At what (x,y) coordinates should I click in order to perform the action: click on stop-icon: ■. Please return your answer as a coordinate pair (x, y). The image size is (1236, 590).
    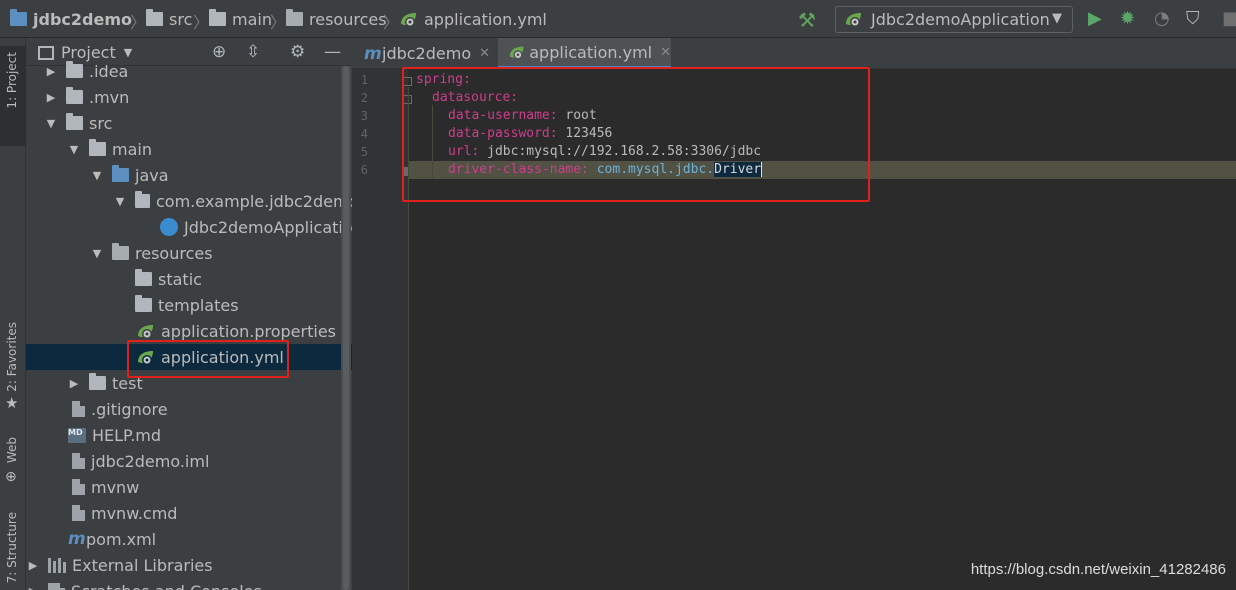
    Looking at the image, I should click on (1229, 18).